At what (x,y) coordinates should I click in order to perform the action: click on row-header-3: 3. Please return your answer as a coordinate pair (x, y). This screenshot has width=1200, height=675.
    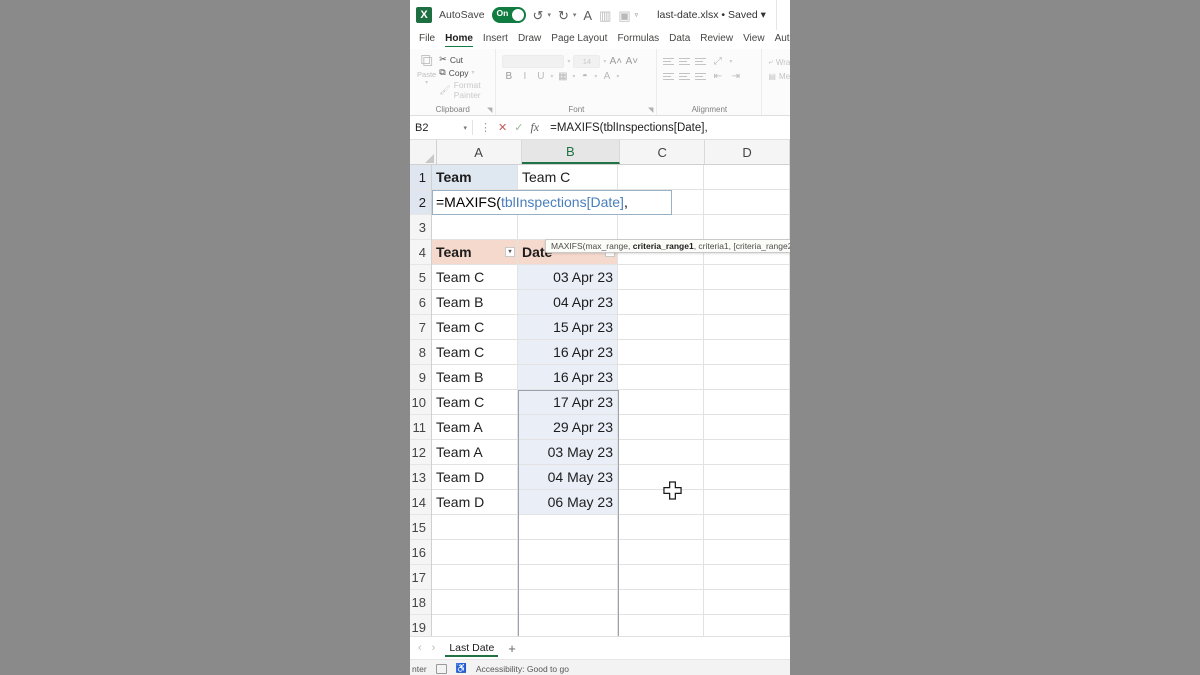
    Looking at the image, I should click on (420, 227).